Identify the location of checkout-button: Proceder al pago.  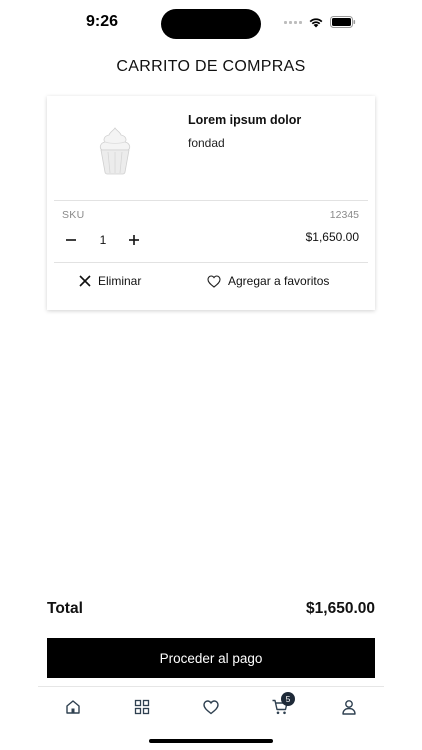
(211, 658).